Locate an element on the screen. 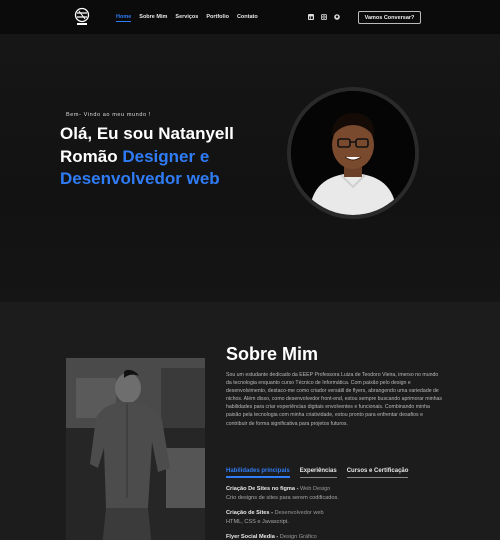 The height and width of the screenshot is (540, 500). menu-item-servicos: Serviços is located at coordinates (186, 18).